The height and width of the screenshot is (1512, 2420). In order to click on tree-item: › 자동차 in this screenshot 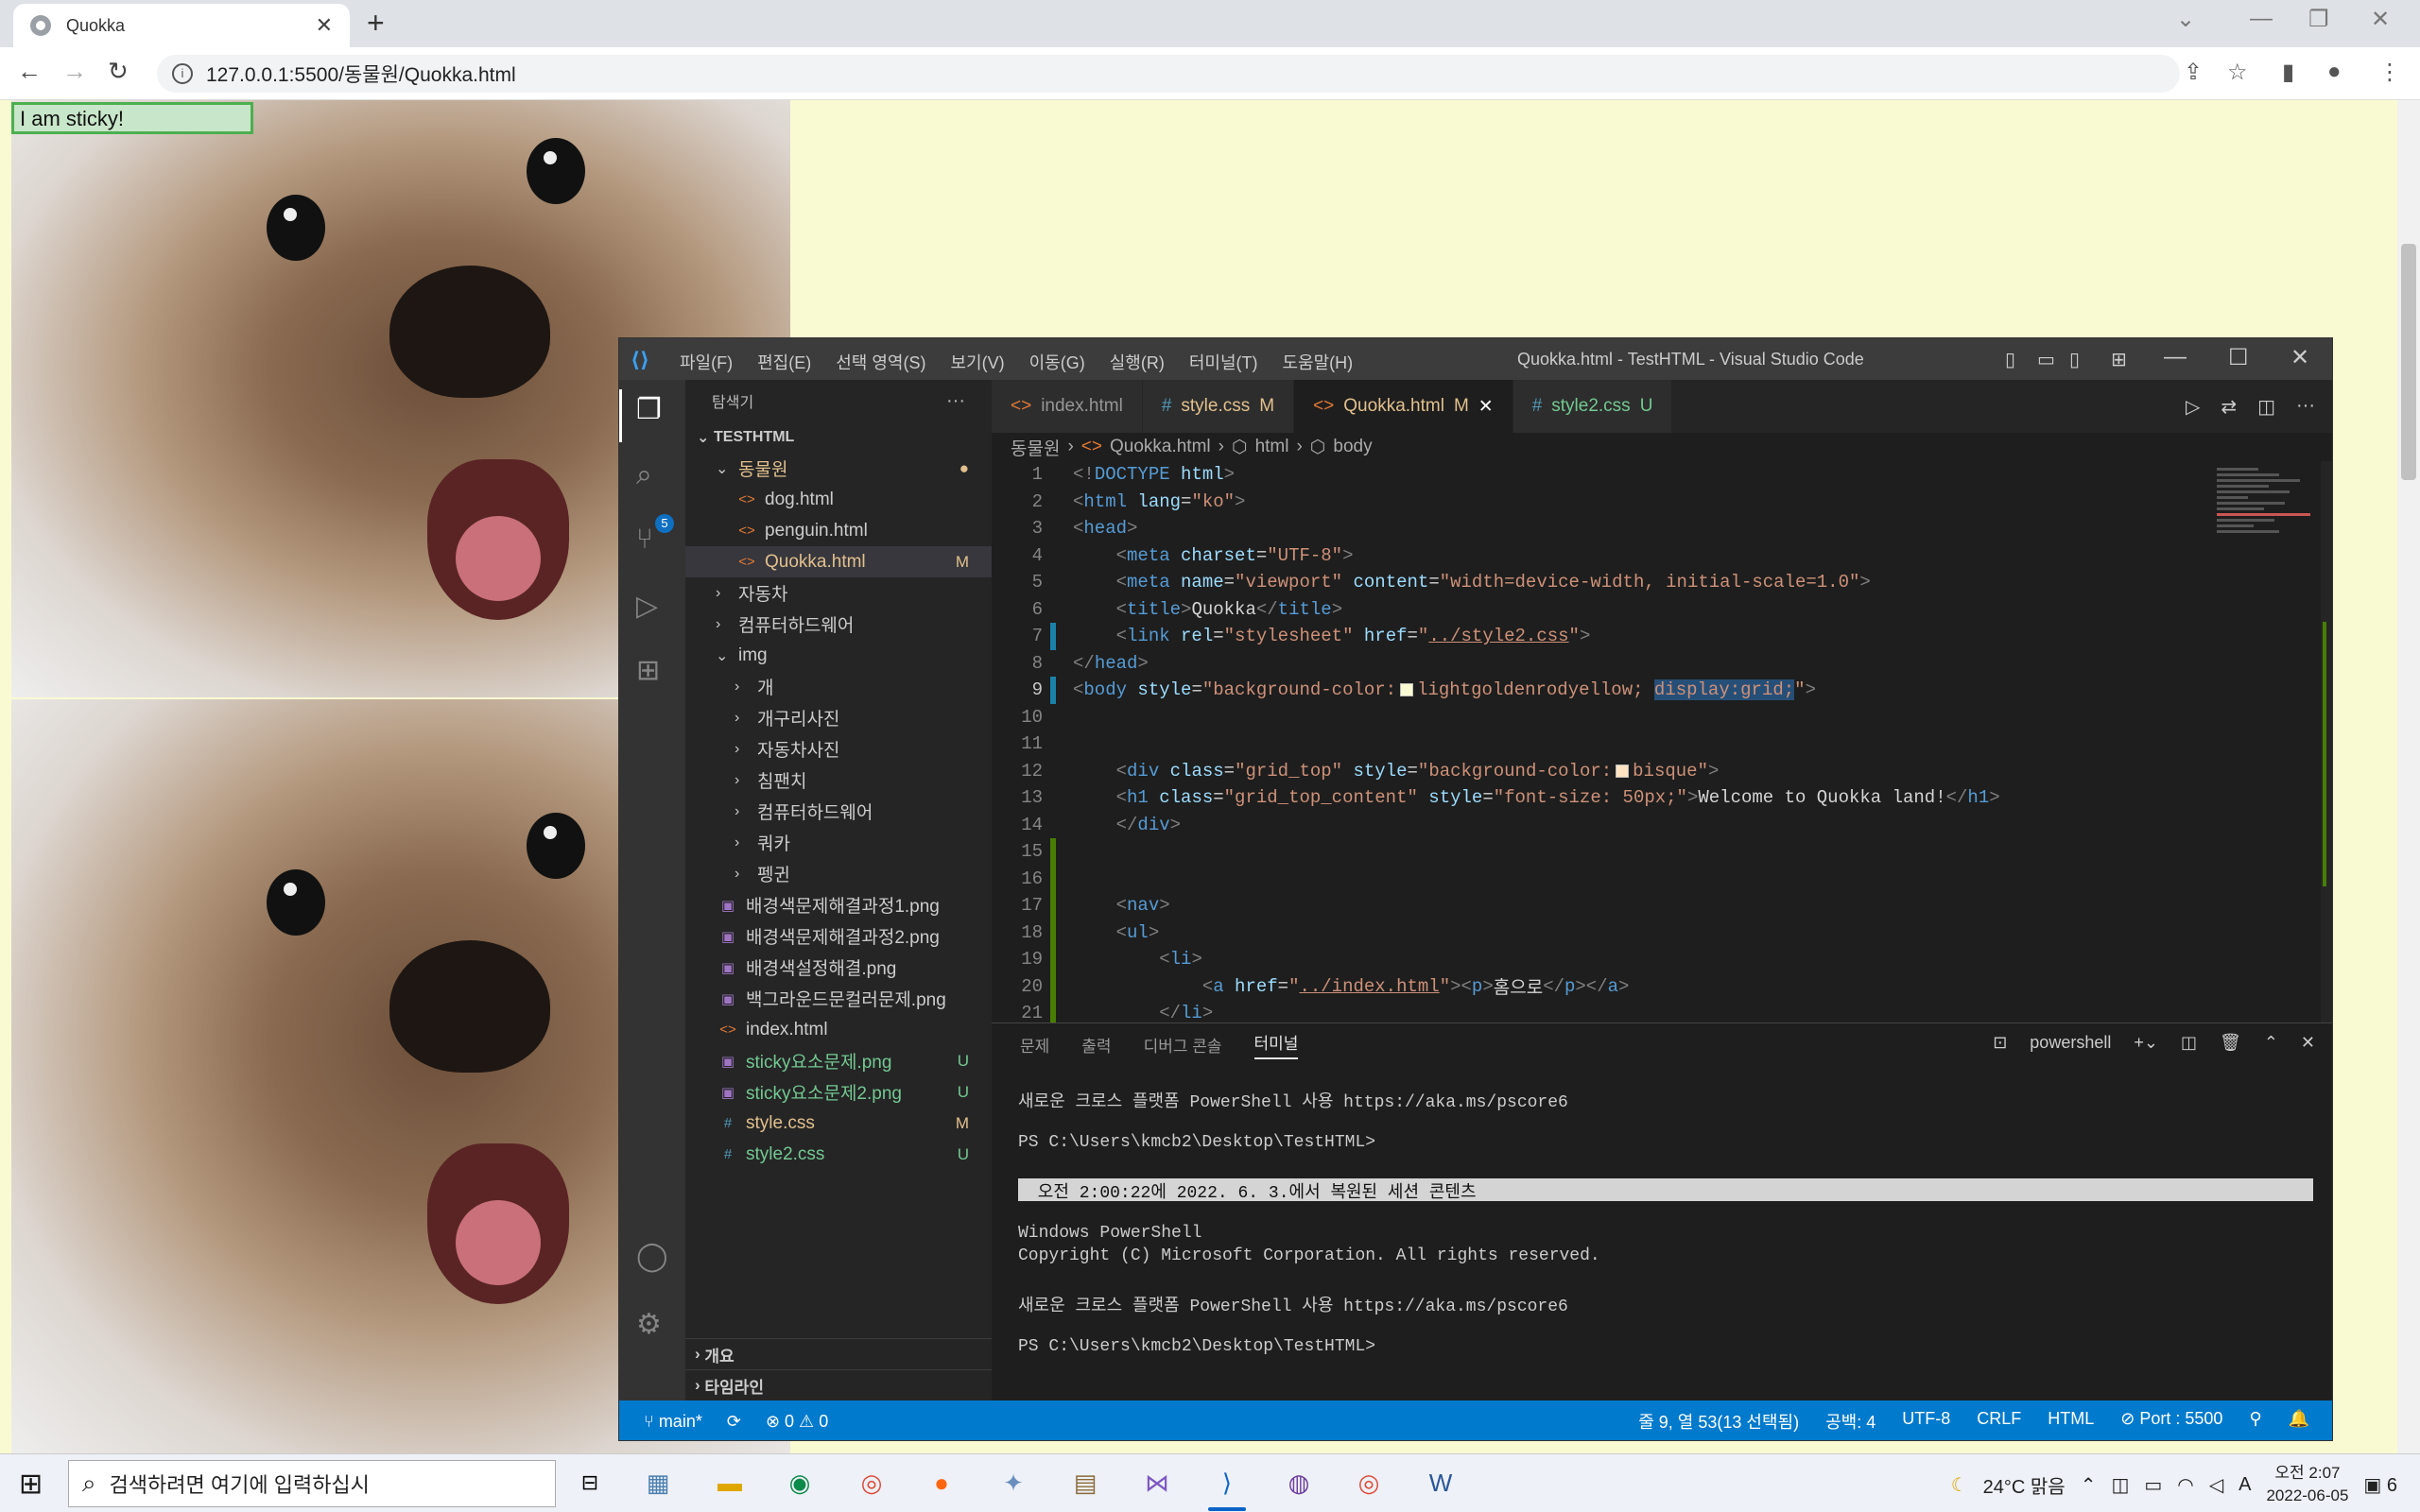, I will do `click(838, 593)`.